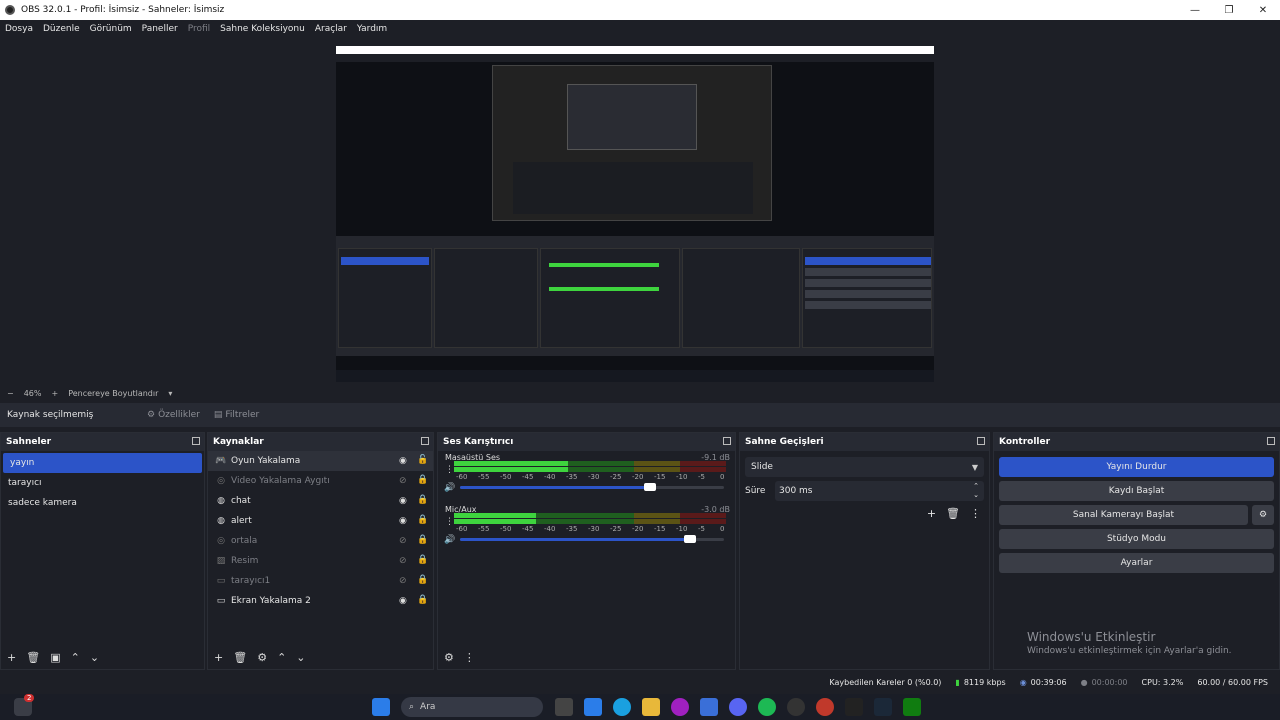 The height and width of the screenshot is (720, 1280). I want to click on start-recording-button: Kaydı Başlat, so click(1136, 491).